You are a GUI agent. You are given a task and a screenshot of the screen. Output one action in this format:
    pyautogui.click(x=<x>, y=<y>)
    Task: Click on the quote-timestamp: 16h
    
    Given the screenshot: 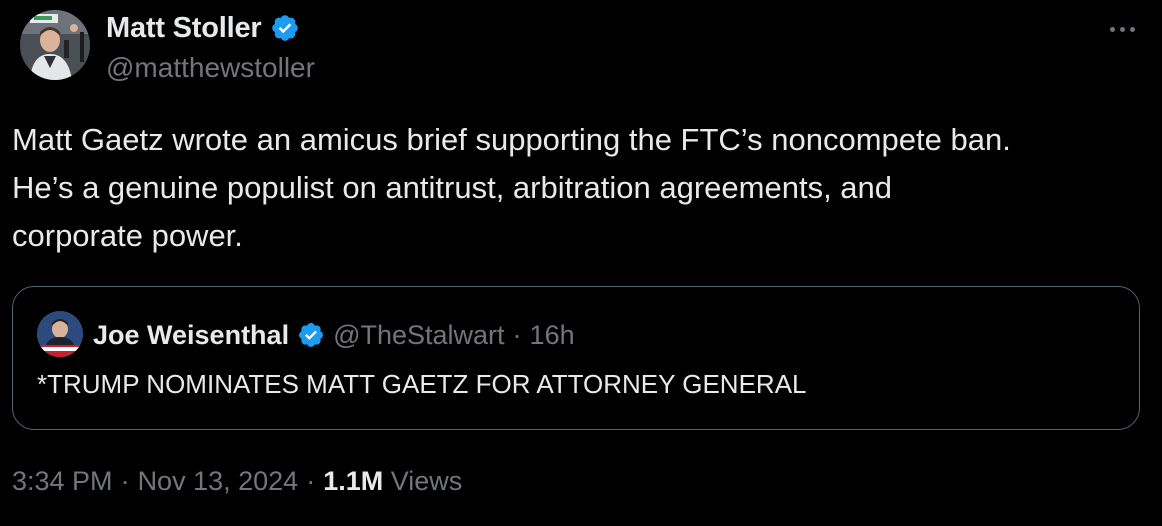 What is the action you would take?
    pyautogui.click(x=552, y=335)
    